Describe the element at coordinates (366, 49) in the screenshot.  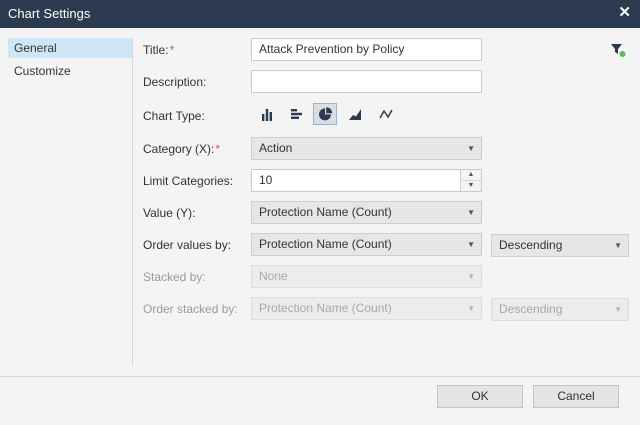
I see `title-input: Attack Prevention by Policy` at that location.